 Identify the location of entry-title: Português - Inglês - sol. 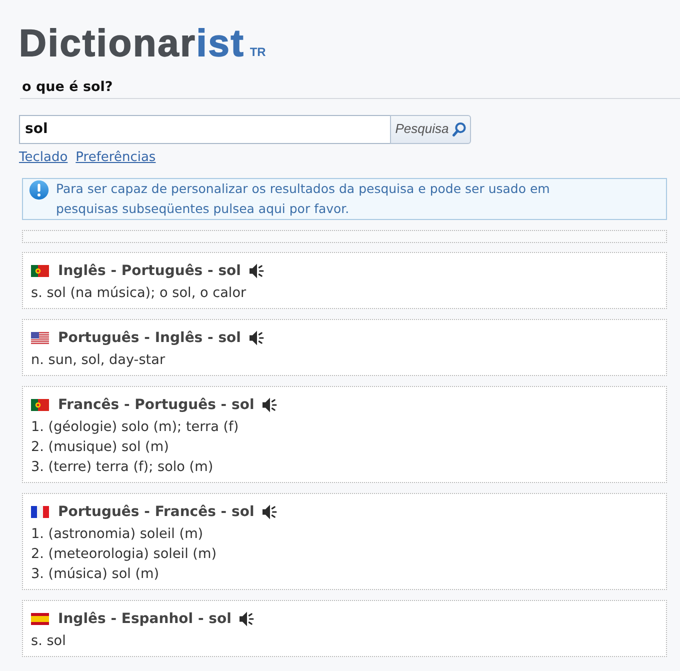
(149, 338).